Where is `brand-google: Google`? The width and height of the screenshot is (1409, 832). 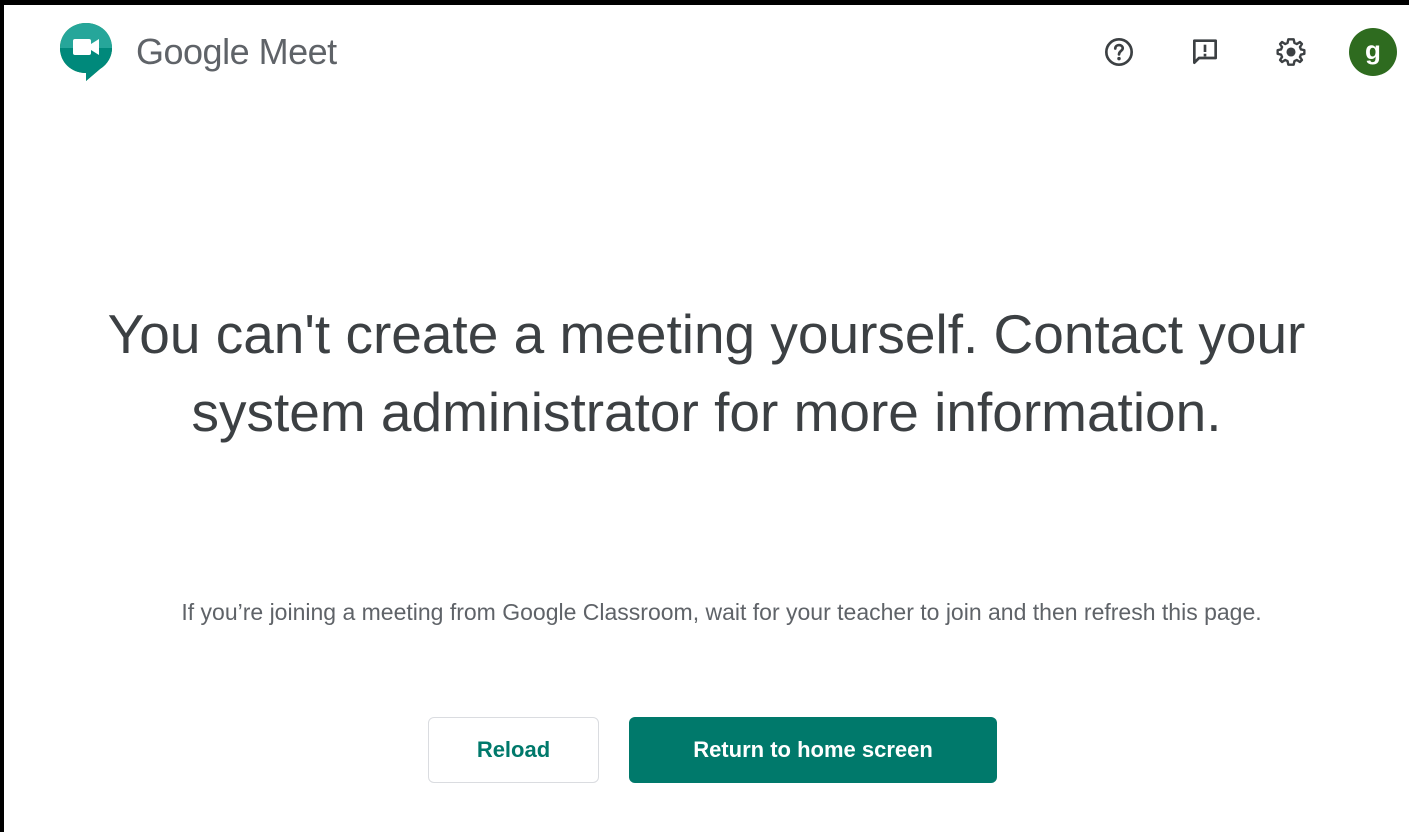
brand-google: Google is located at coordinates (193, 51).